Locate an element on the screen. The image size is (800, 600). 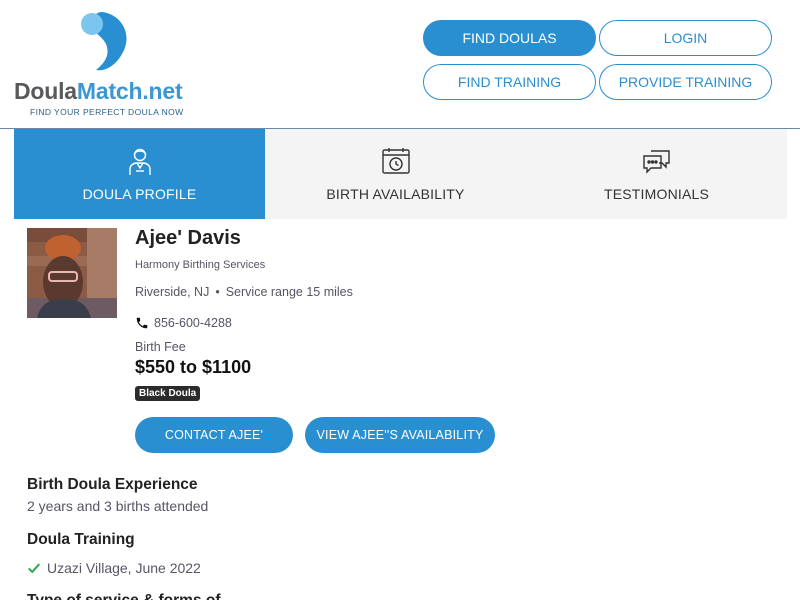
checkmark-icon is located at coordinates (34, 568).